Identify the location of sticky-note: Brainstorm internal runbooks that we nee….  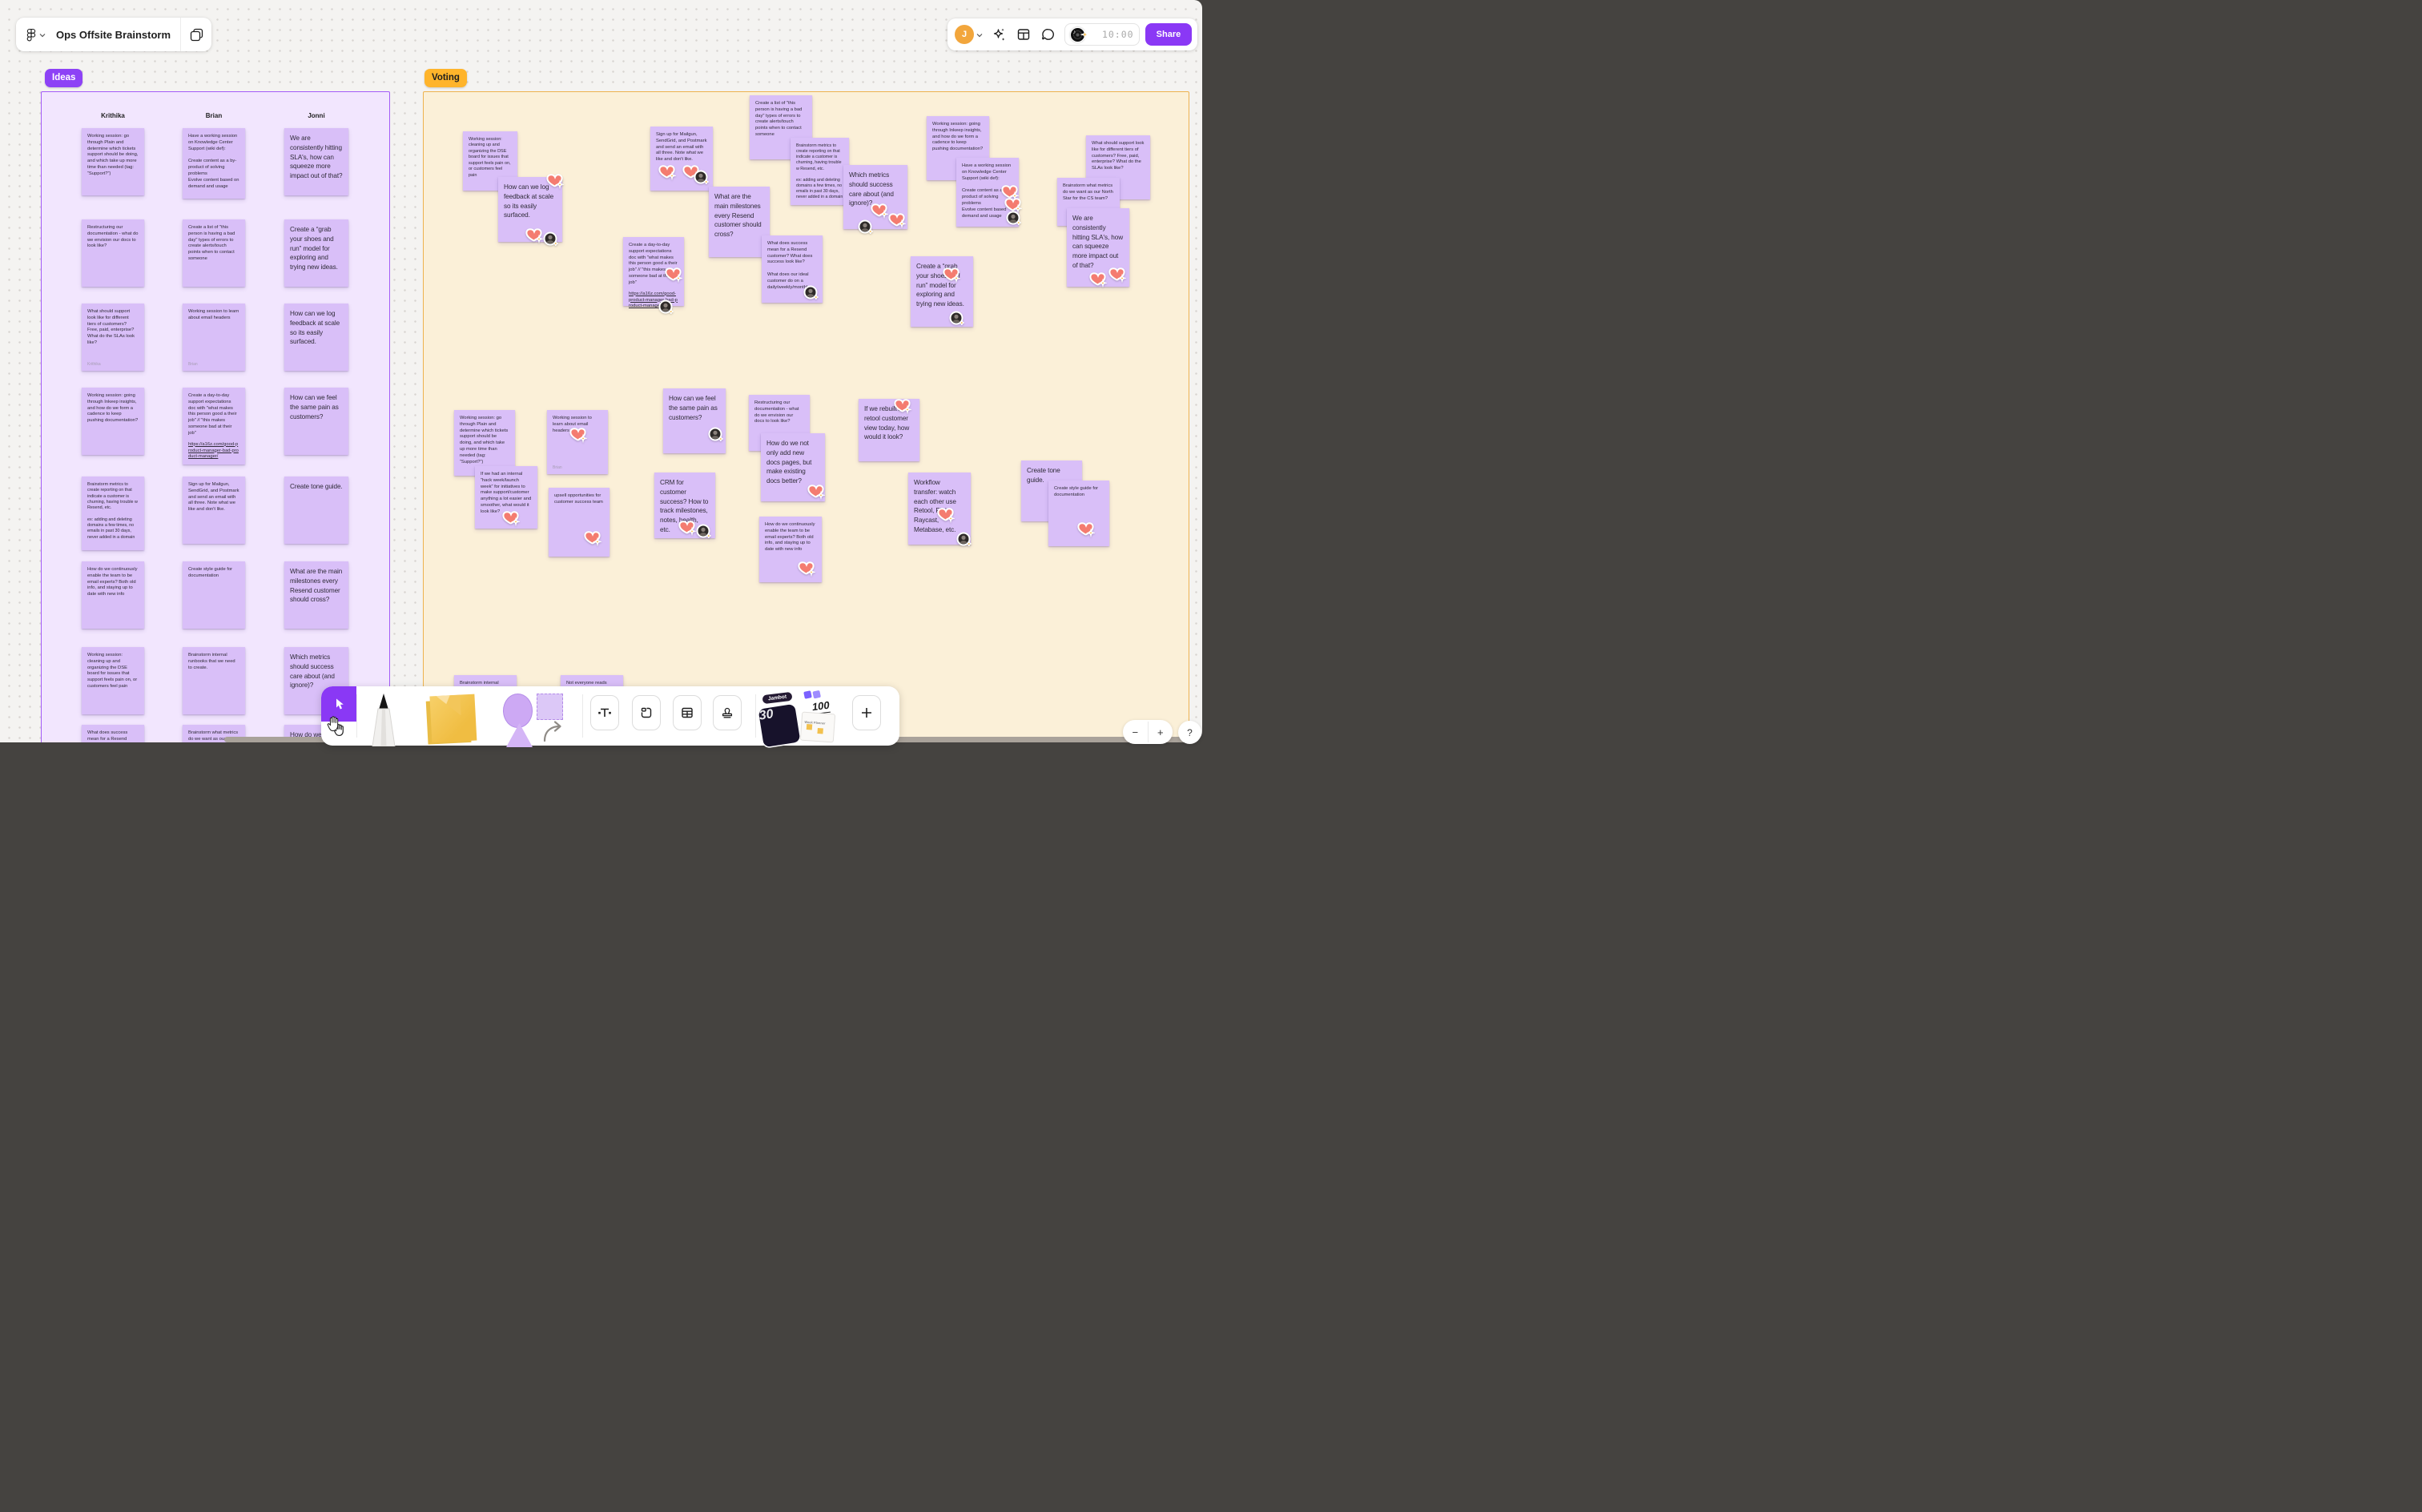
(214, 680).